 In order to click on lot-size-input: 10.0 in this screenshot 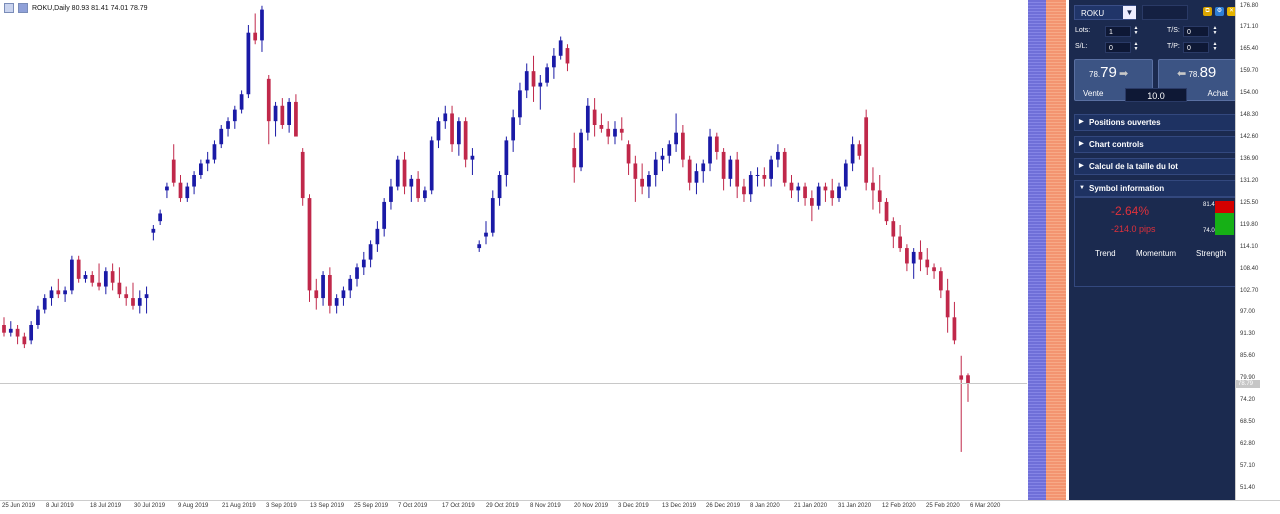, I will do `click(1156, 95)`.